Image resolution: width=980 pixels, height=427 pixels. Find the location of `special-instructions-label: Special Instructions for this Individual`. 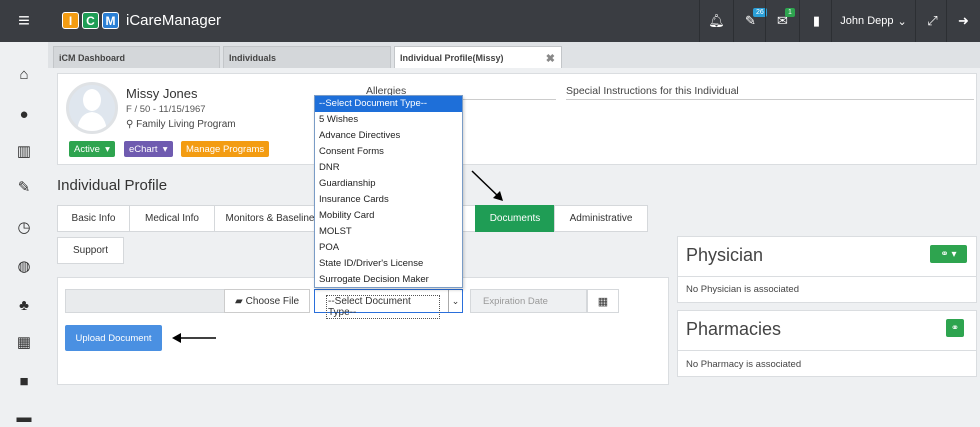

special-instructions-label: Special Instructions for this Individual is located at coordinates (770, 92).